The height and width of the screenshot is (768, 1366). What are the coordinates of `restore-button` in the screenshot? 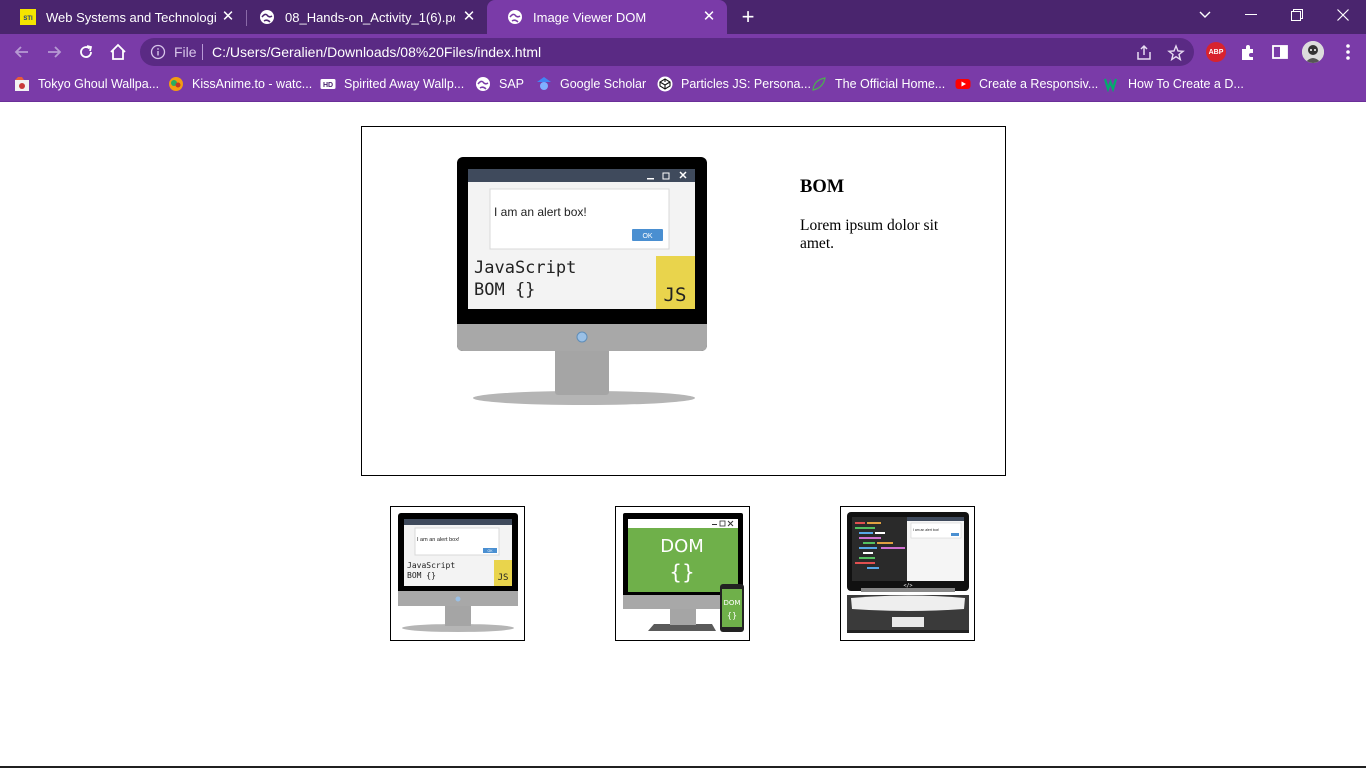 It's located at (1297, 15).